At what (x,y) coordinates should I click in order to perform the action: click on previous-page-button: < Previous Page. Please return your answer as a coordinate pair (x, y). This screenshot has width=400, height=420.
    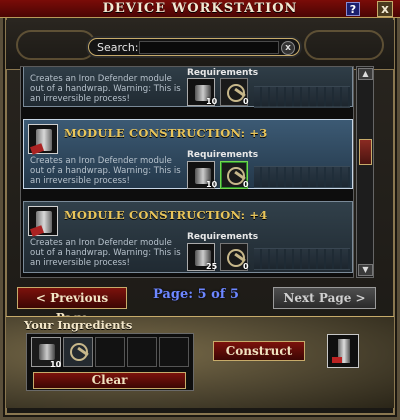
    Looking at the image, I should click on (72, 306).